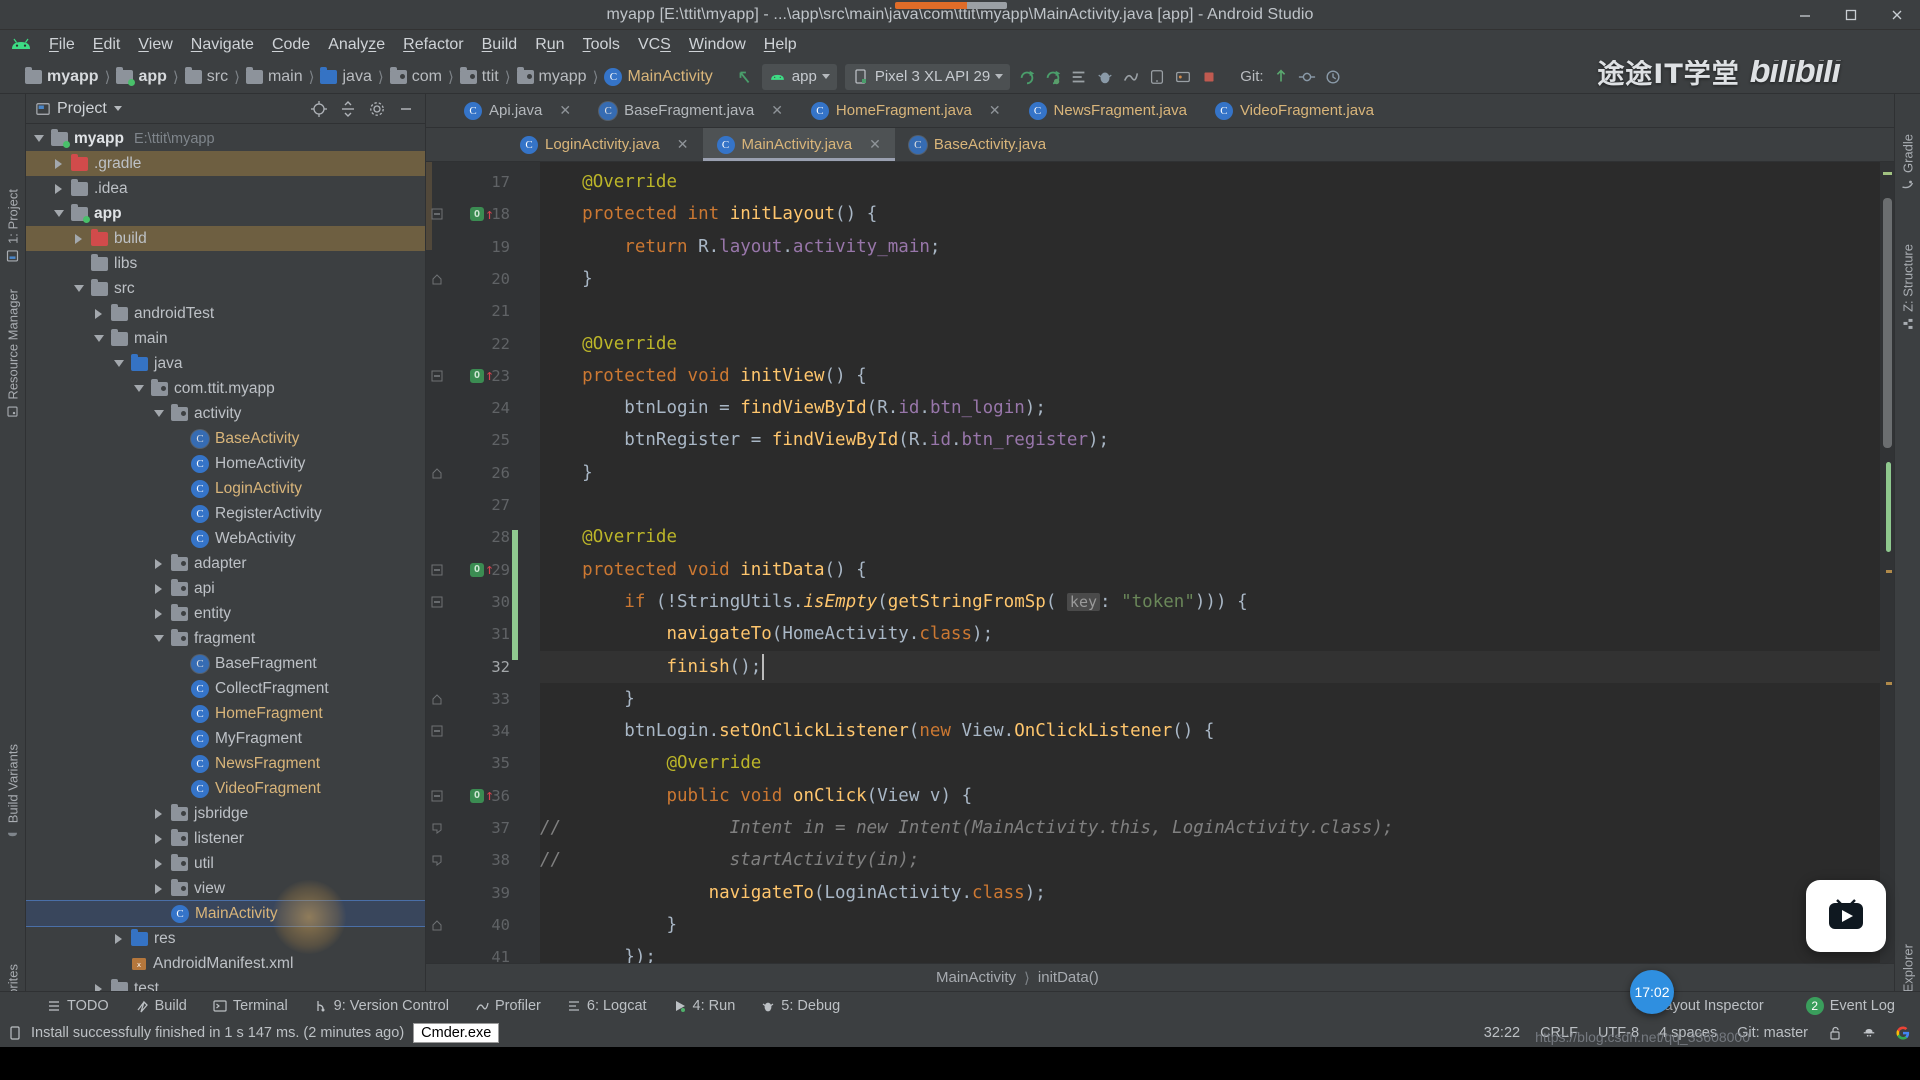 The image size is (1920, 1080). What do you see at coordinates (1068, 977) in the screenshot?
I see `breadcrumb-method: initData()` at bounding box center [1068, 977].